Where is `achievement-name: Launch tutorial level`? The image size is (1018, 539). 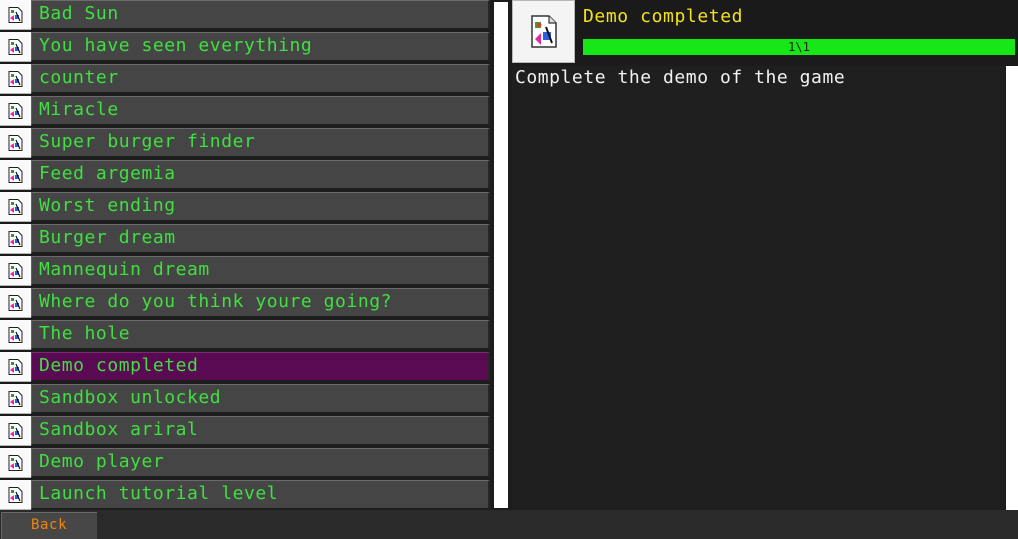 achievement-name: Launch tutorial level is located at coordinates (260, 495).